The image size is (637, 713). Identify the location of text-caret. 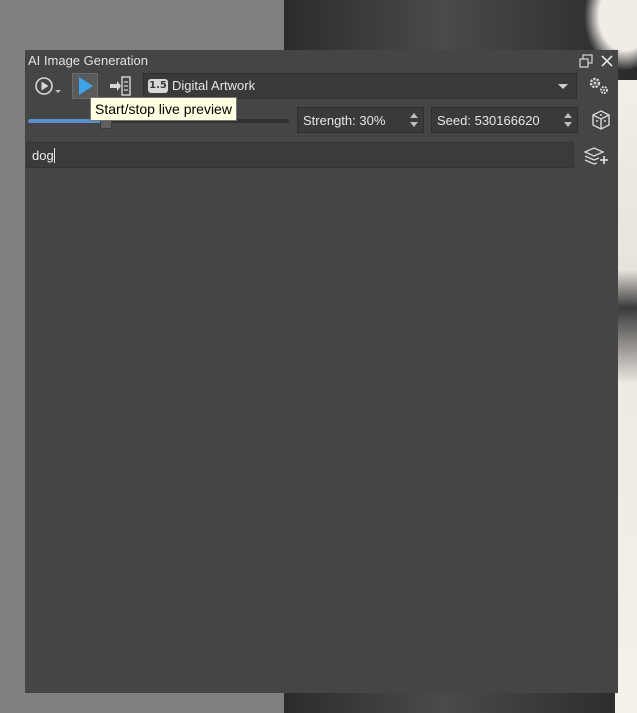
(54, 155).